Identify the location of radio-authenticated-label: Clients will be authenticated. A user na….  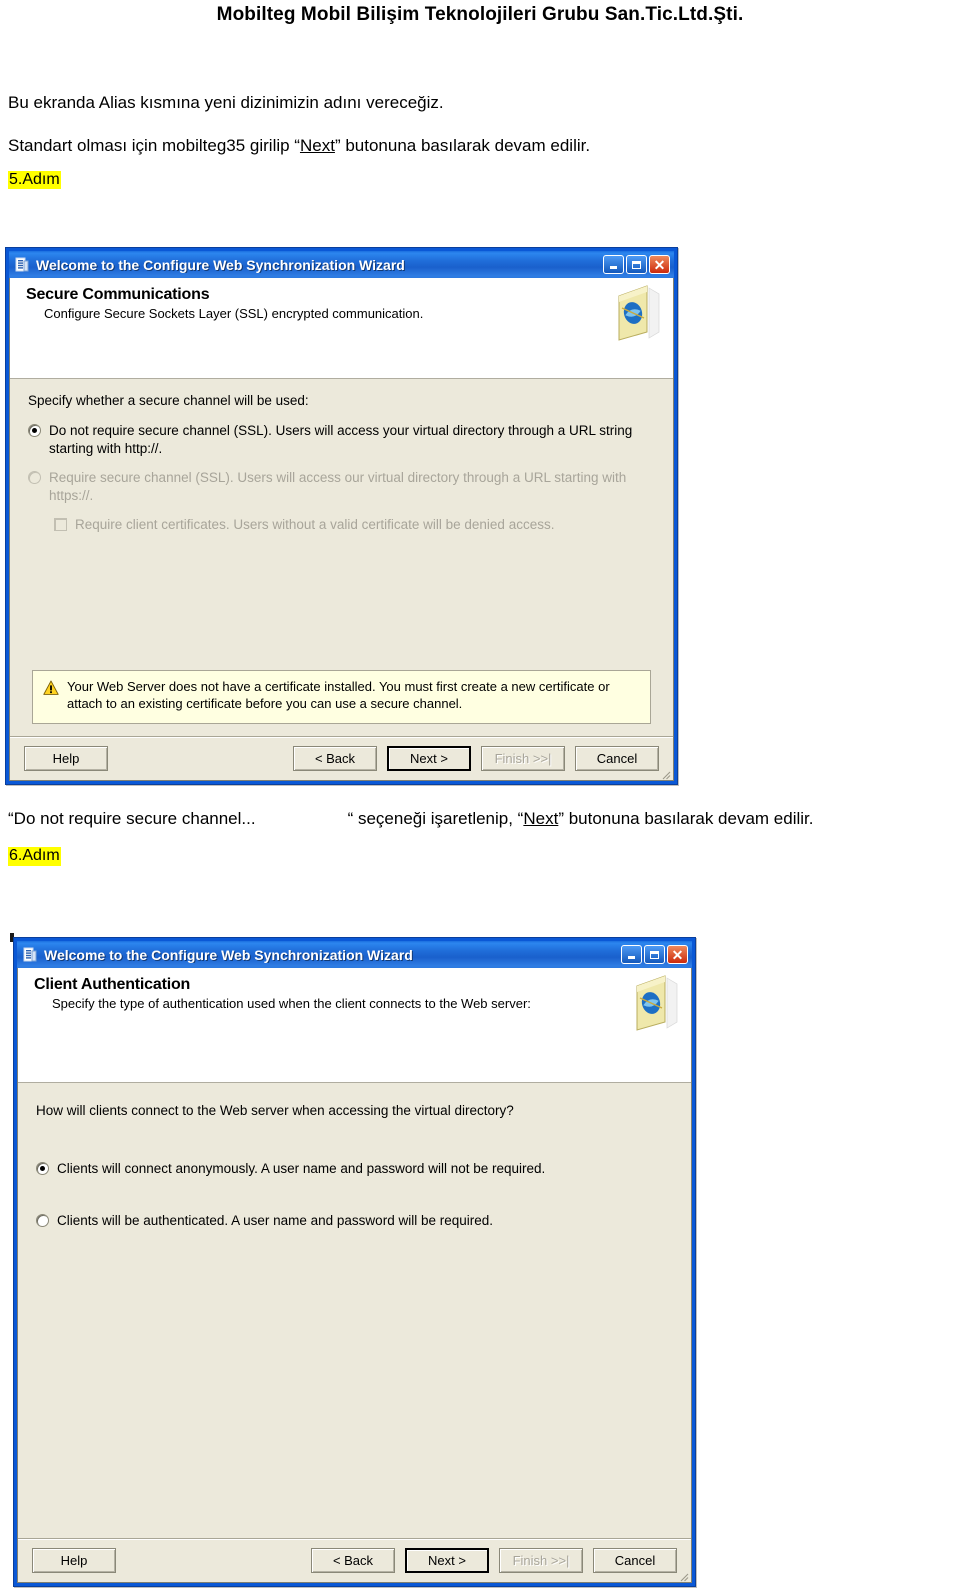
(275, 1220).